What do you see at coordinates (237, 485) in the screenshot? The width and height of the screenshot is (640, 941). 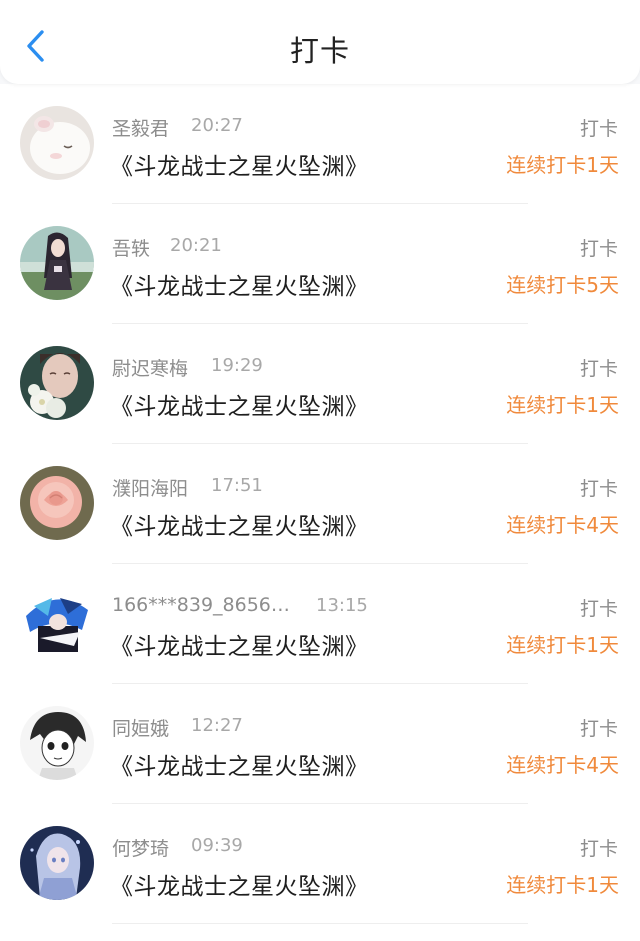 I see `checkin-time: 17:51` at bounding box center [237, 485].